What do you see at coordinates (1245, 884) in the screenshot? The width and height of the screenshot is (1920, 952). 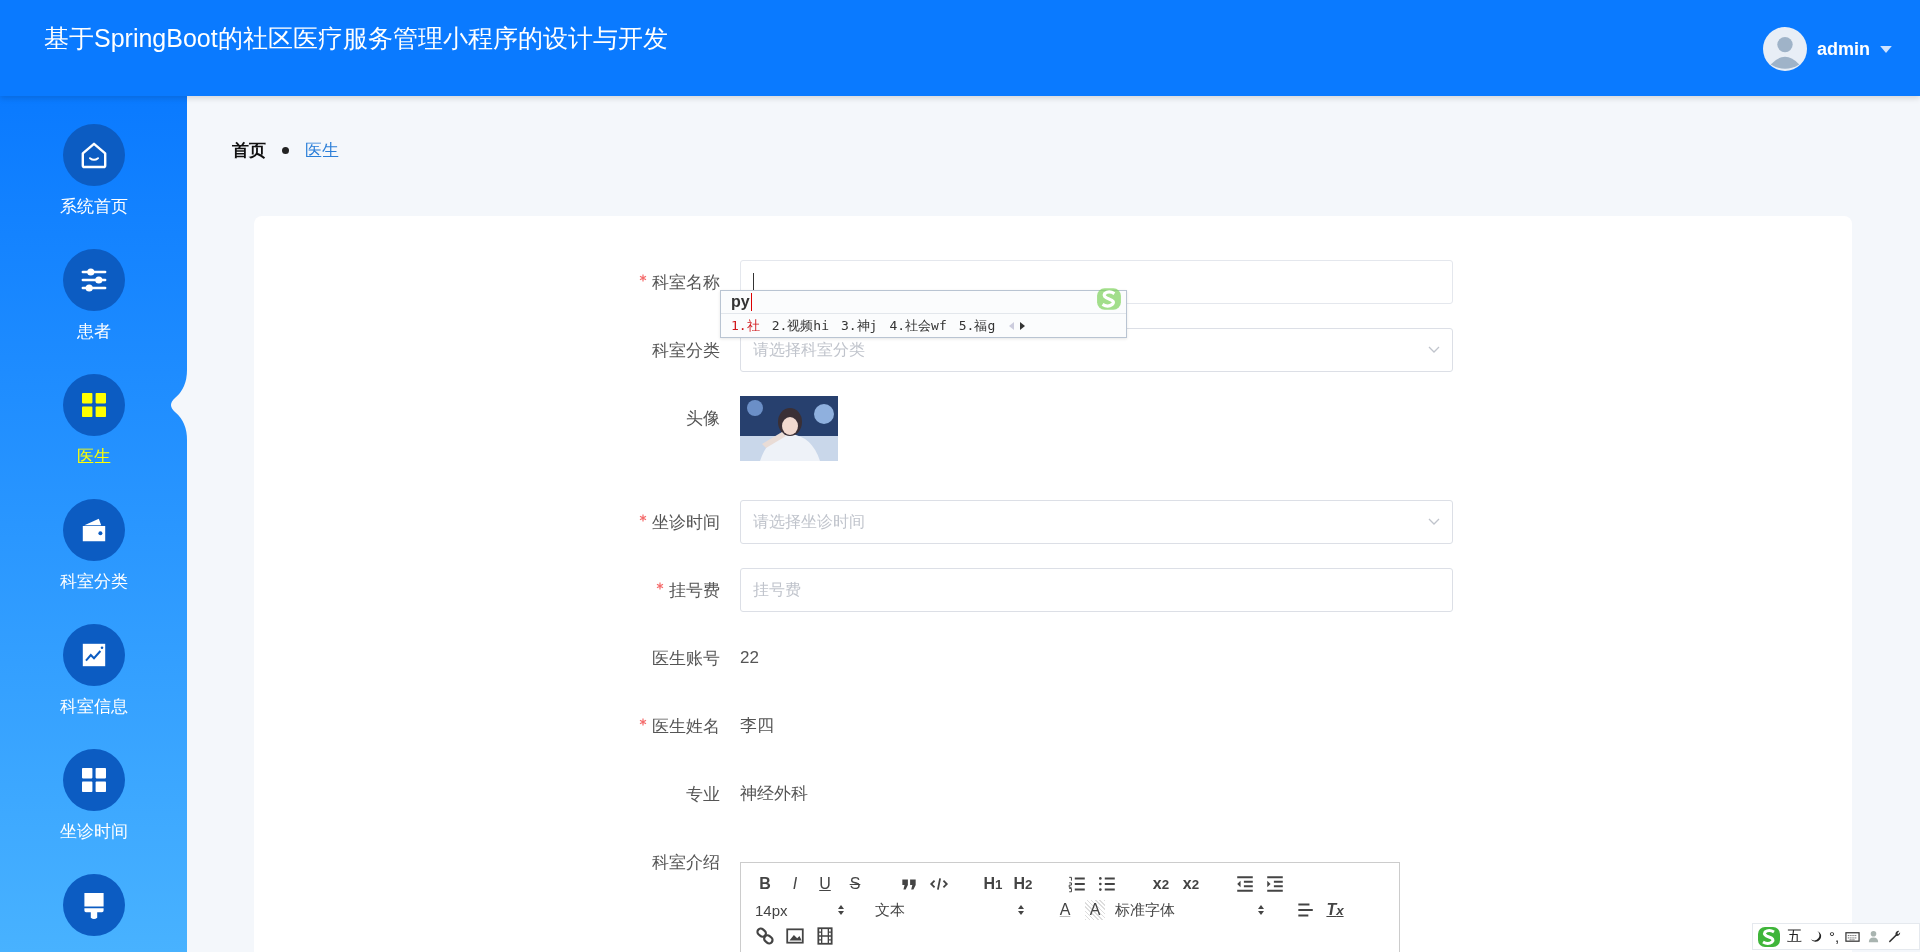 I see `outdent-icon` at bounding box center [1245, 884].